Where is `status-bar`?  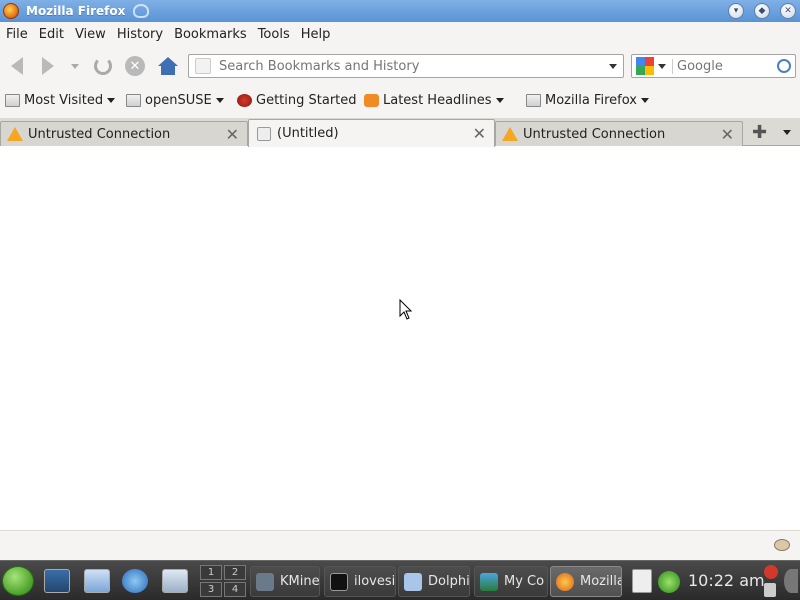
status-bar is located at coordinates (400, 545).